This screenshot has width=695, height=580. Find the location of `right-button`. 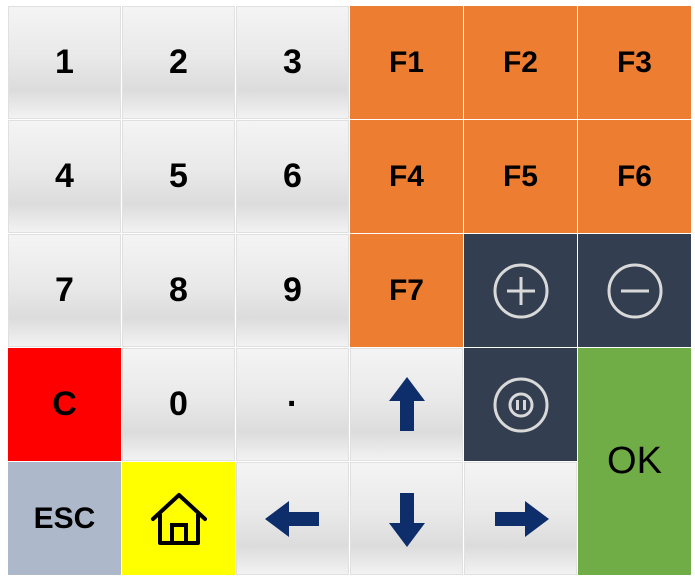

right-button is located at coordinates (520, 518).